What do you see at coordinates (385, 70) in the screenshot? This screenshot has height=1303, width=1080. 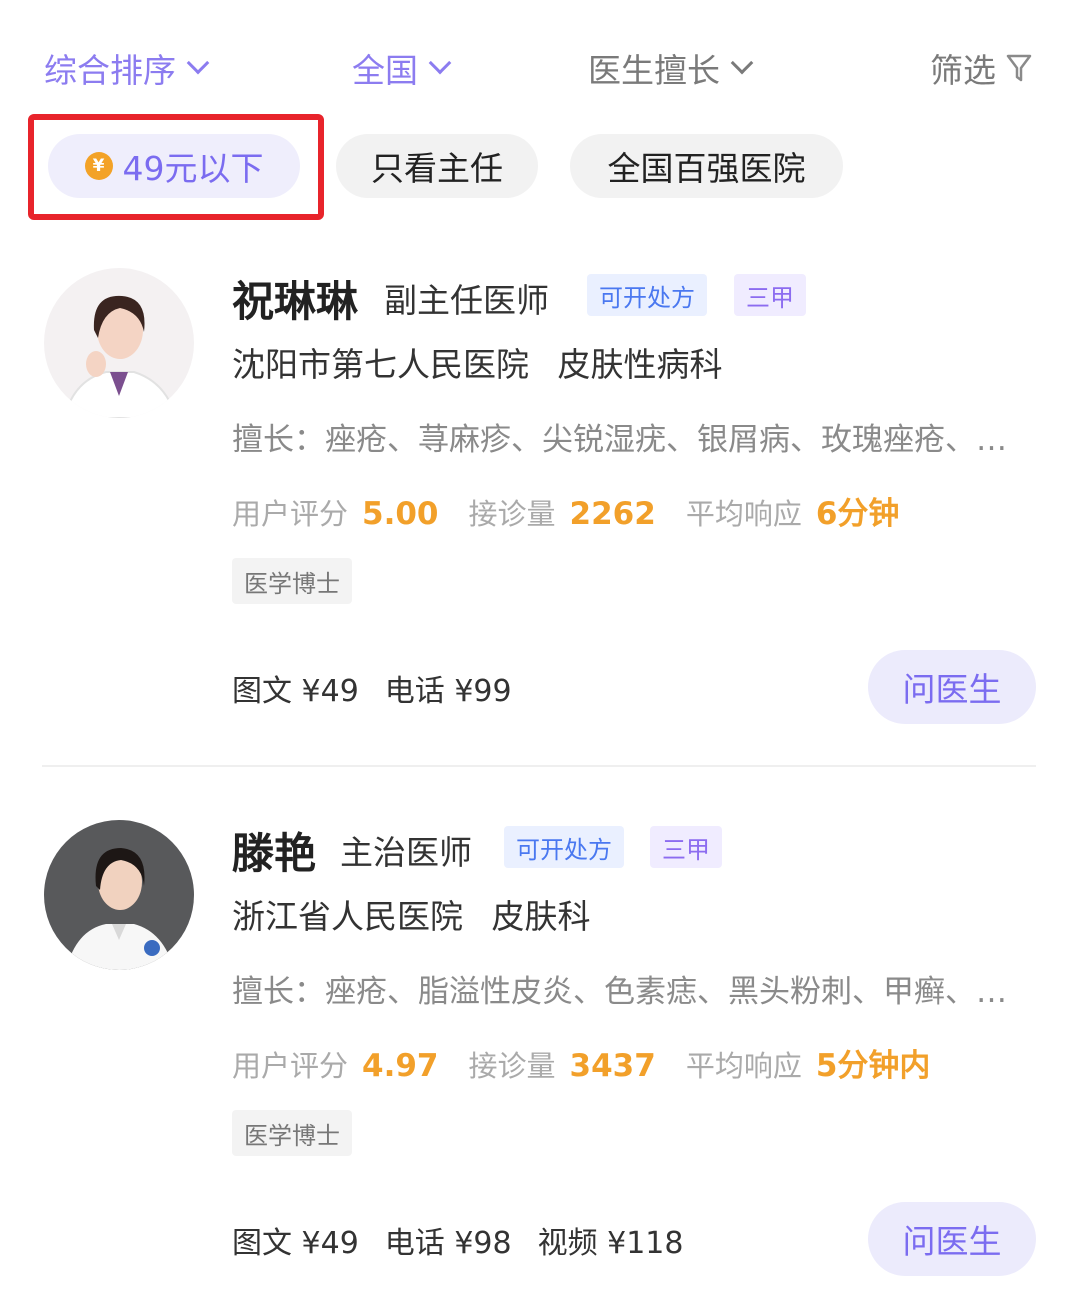 I see `region-label: 全国` at bounding box center [385, 70].